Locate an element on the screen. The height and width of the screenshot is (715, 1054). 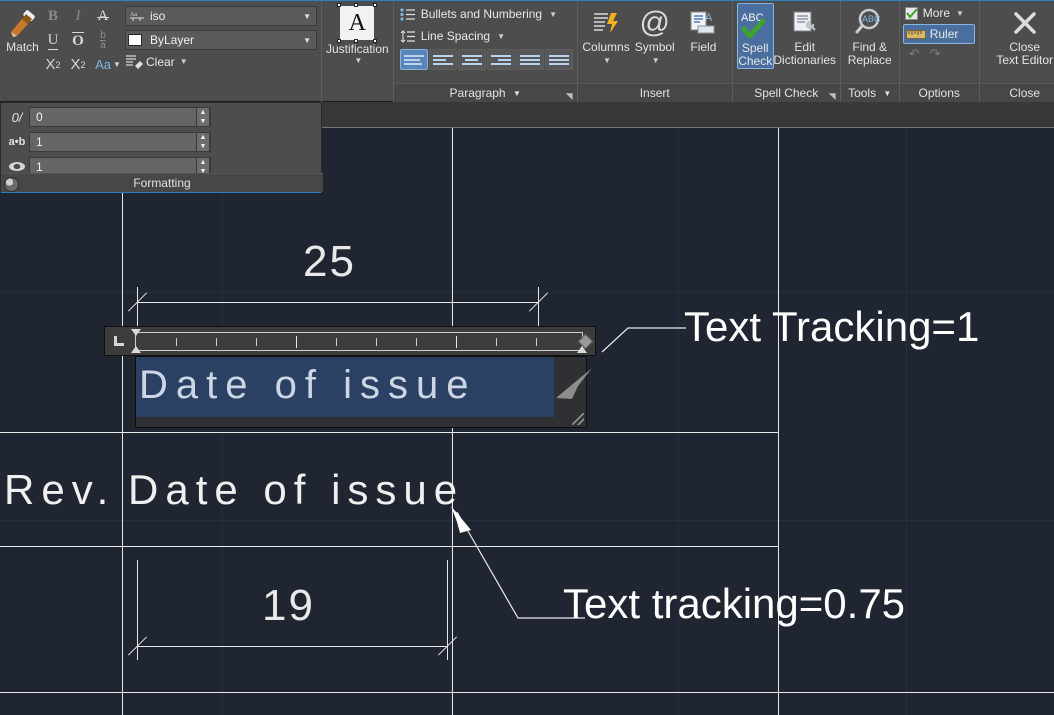
find-and-replace-button: ABC Find & Replace is located at coordinates (870, 35).